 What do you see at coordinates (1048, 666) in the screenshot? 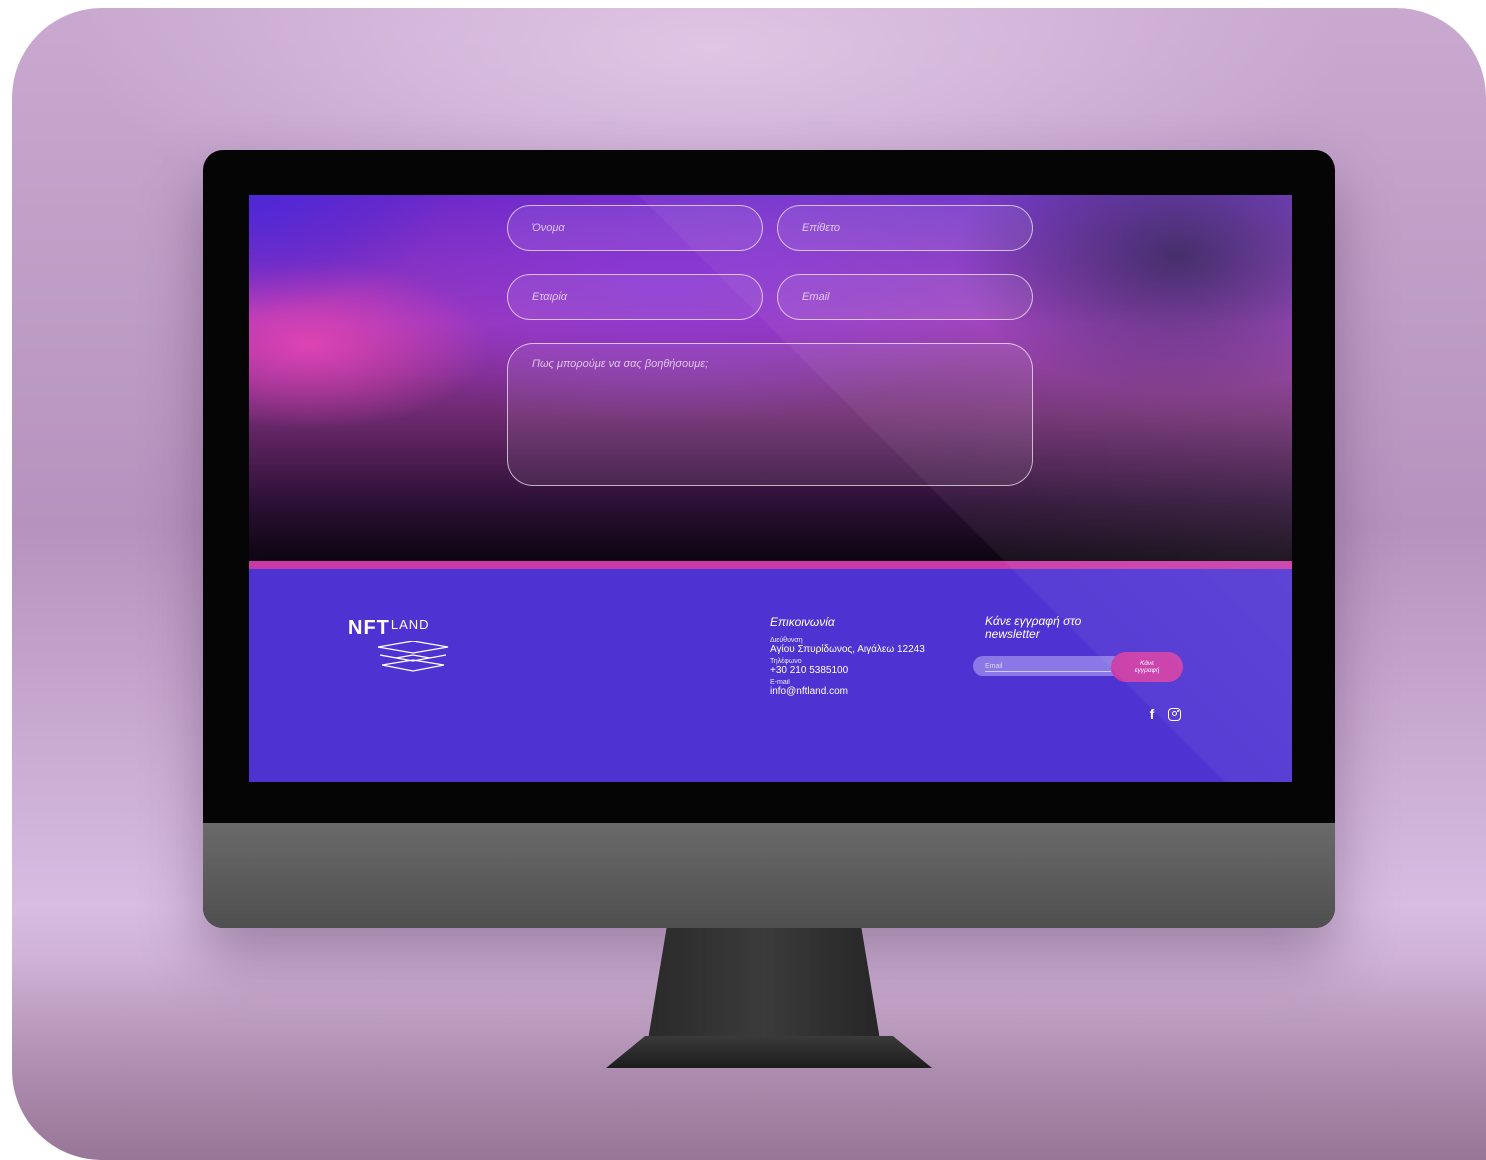
I see `newsletter-email-input: Email` at bounding box center [1048, 666].